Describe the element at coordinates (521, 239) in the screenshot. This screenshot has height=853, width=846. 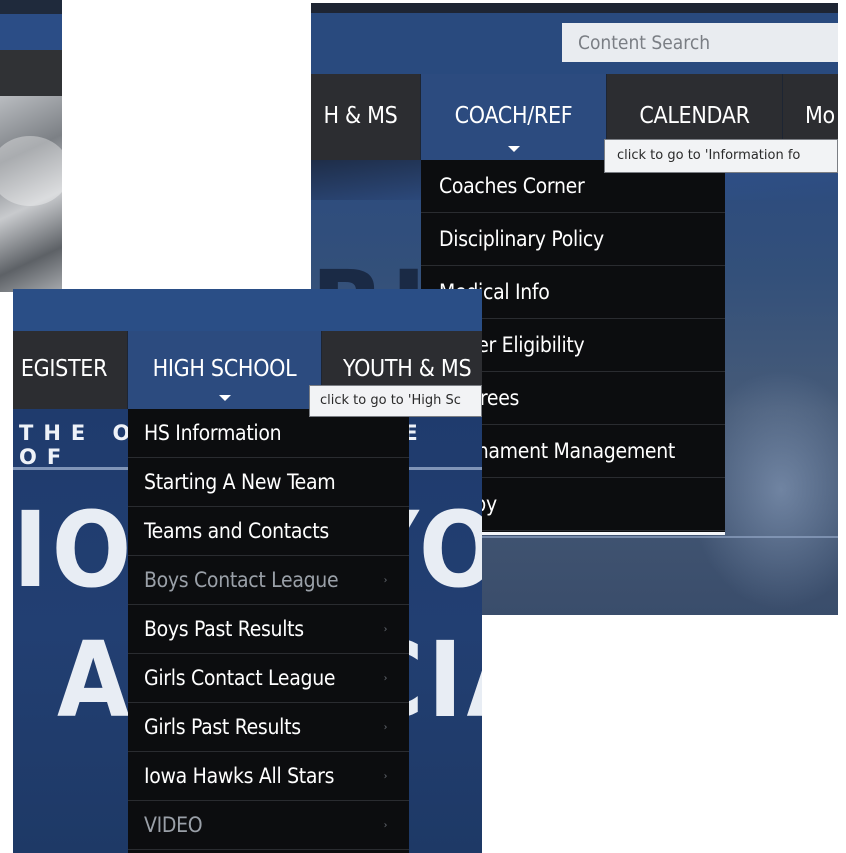
I see `menu-item-label: Disciplinary Policy` at that location.